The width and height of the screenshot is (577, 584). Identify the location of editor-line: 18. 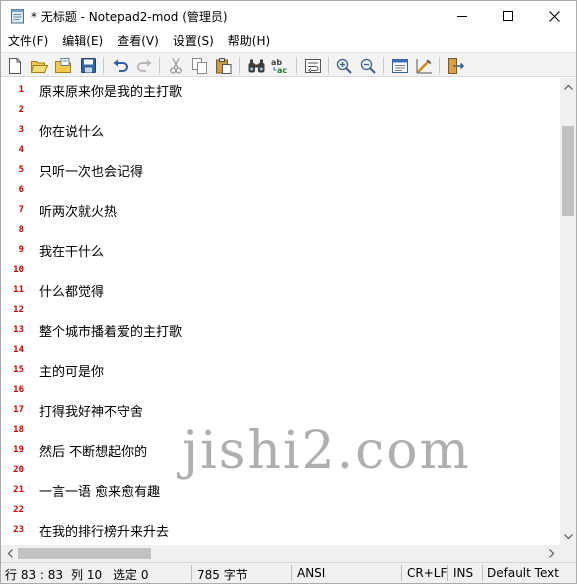
(280, 429).